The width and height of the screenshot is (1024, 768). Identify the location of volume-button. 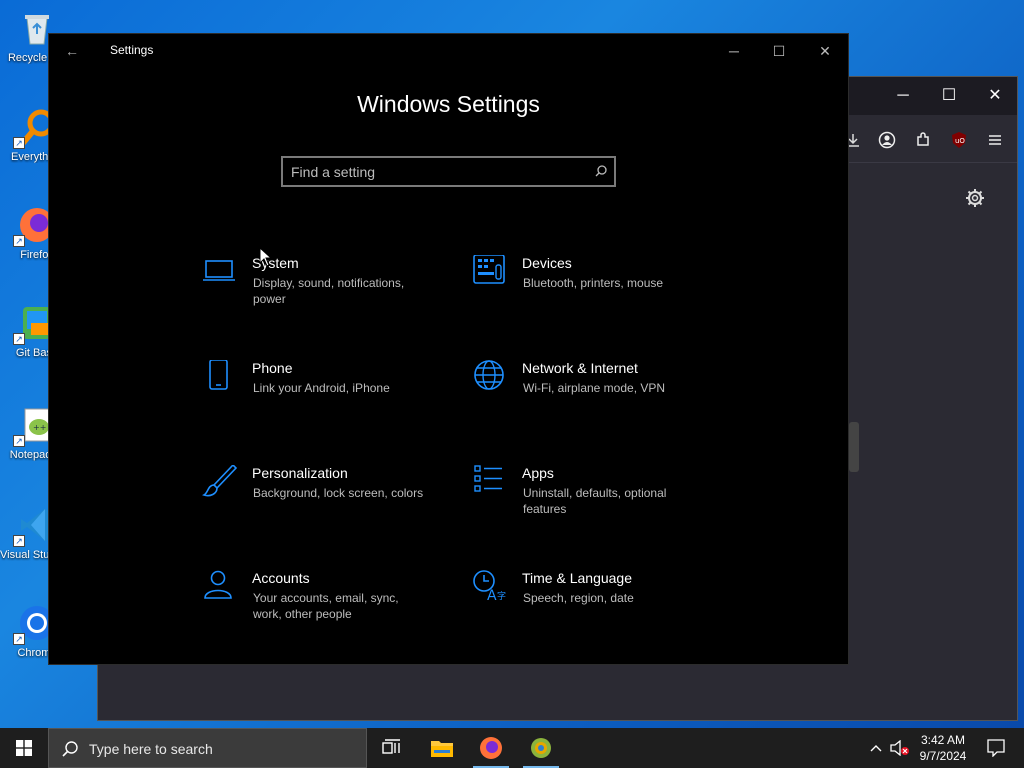
(900, 748).